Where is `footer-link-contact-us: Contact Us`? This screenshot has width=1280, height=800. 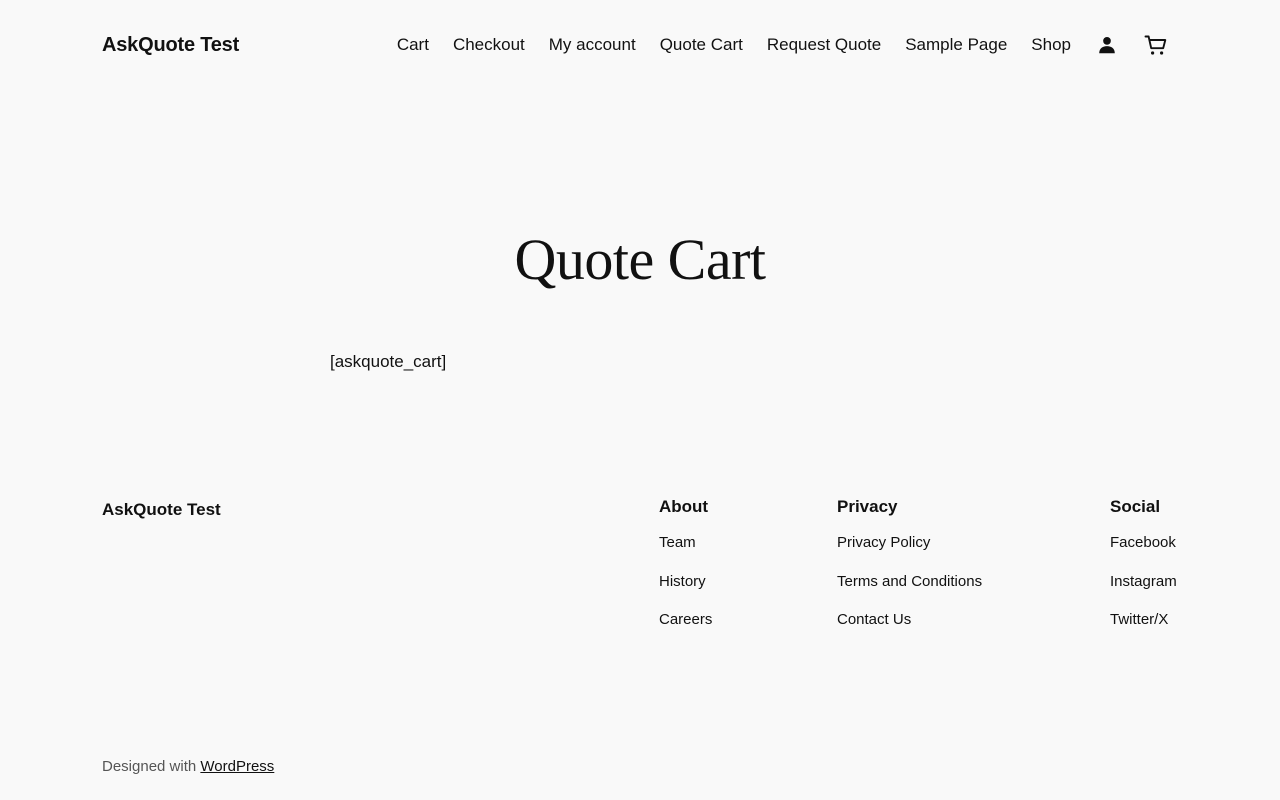
footer-link-contact-us: Contact Us is located at coordinates (909, 620).